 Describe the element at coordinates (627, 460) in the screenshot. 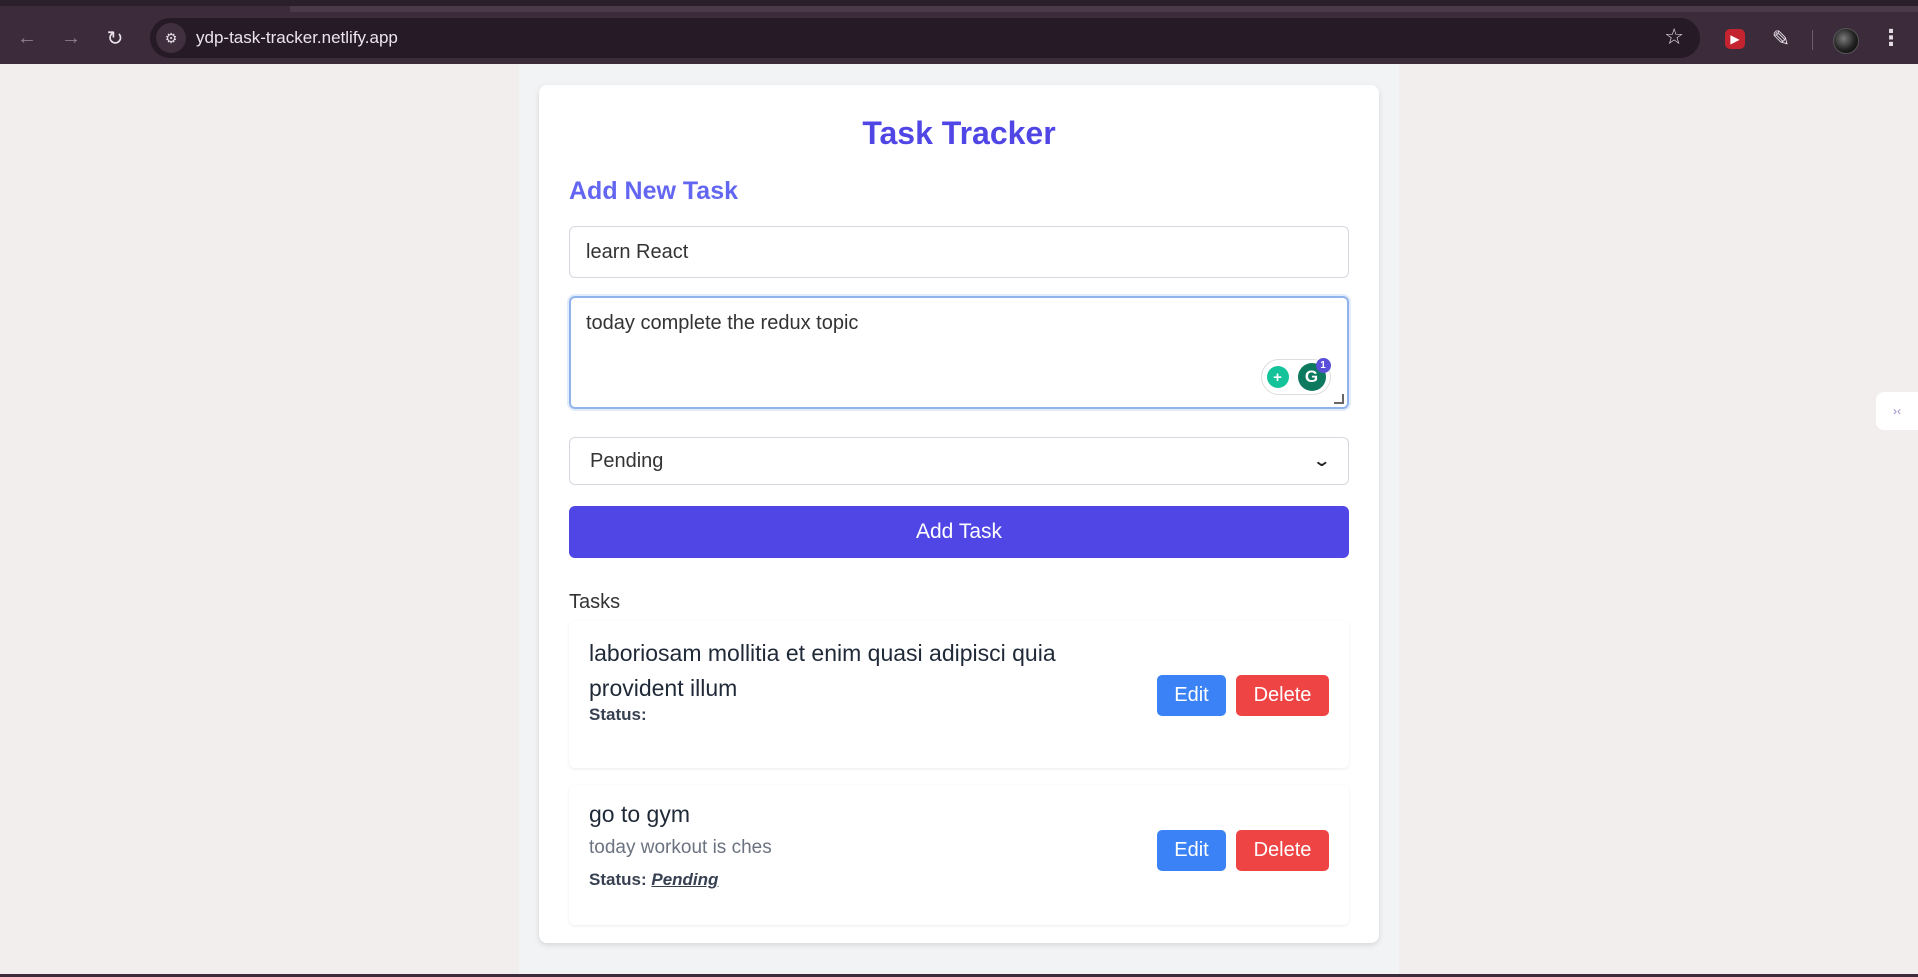

I see `status-selected-value: Pending` at that location.